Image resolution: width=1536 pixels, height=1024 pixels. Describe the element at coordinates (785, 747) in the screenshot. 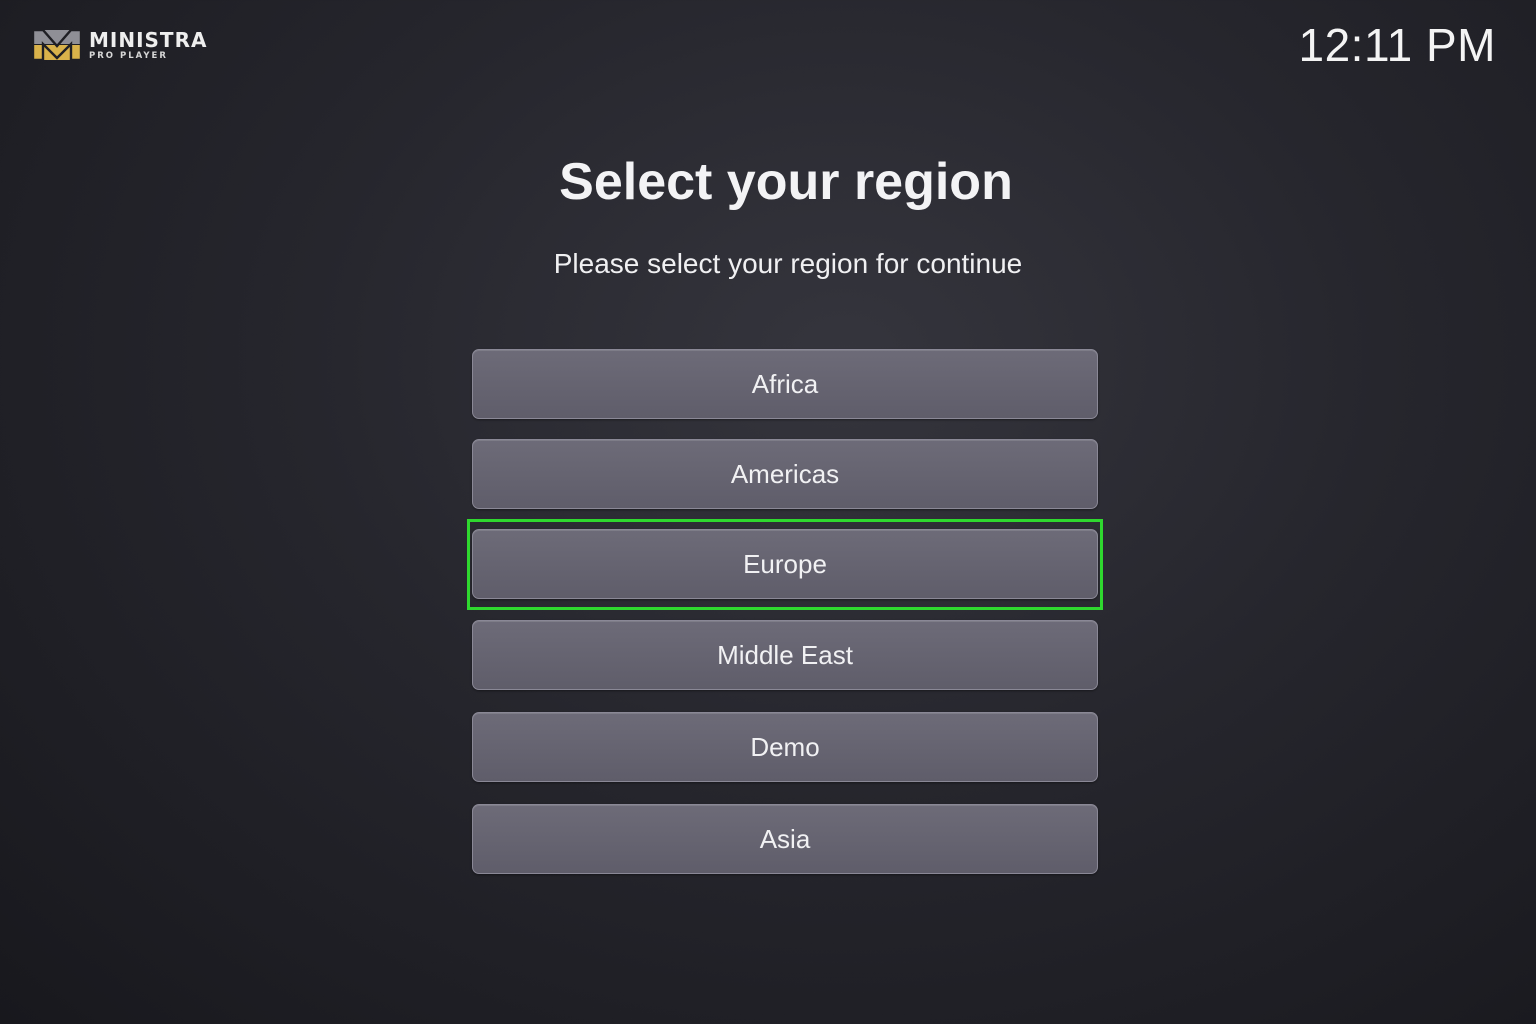

I see `region-button-demo: Demo` at that location.